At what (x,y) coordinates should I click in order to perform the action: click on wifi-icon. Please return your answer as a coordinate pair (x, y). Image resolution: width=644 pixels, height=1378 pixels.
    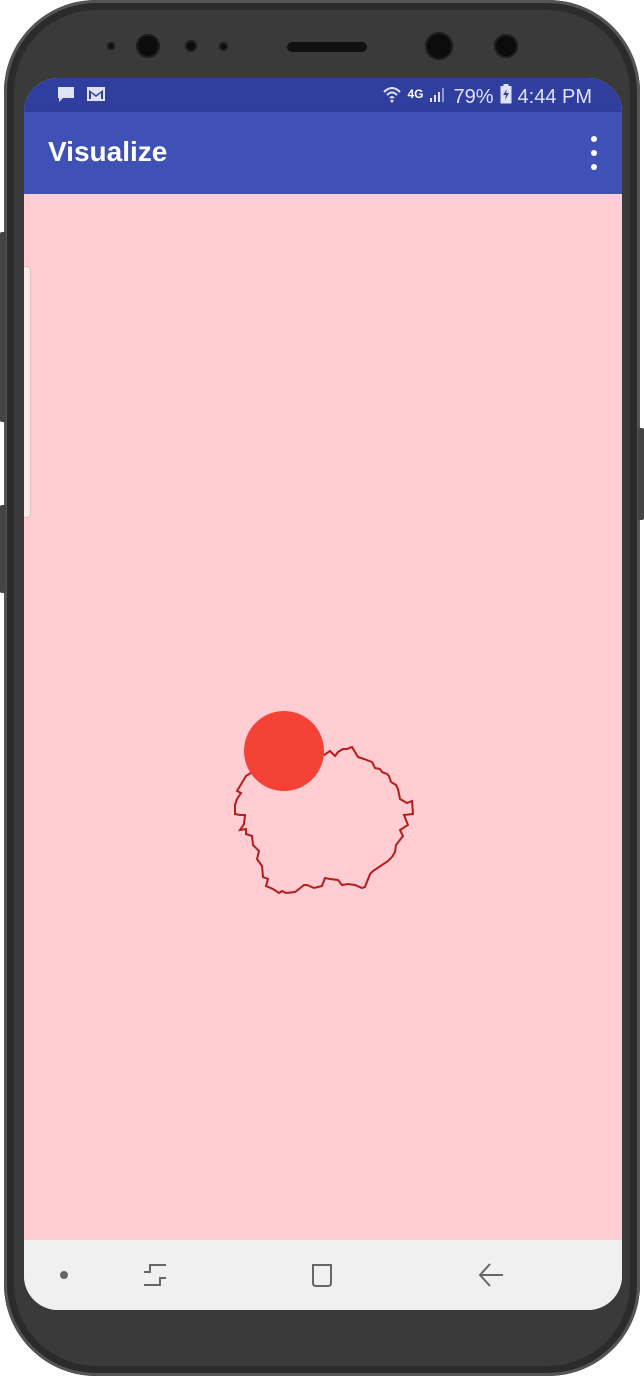
    Looking at the image, I should click on (392, 97).